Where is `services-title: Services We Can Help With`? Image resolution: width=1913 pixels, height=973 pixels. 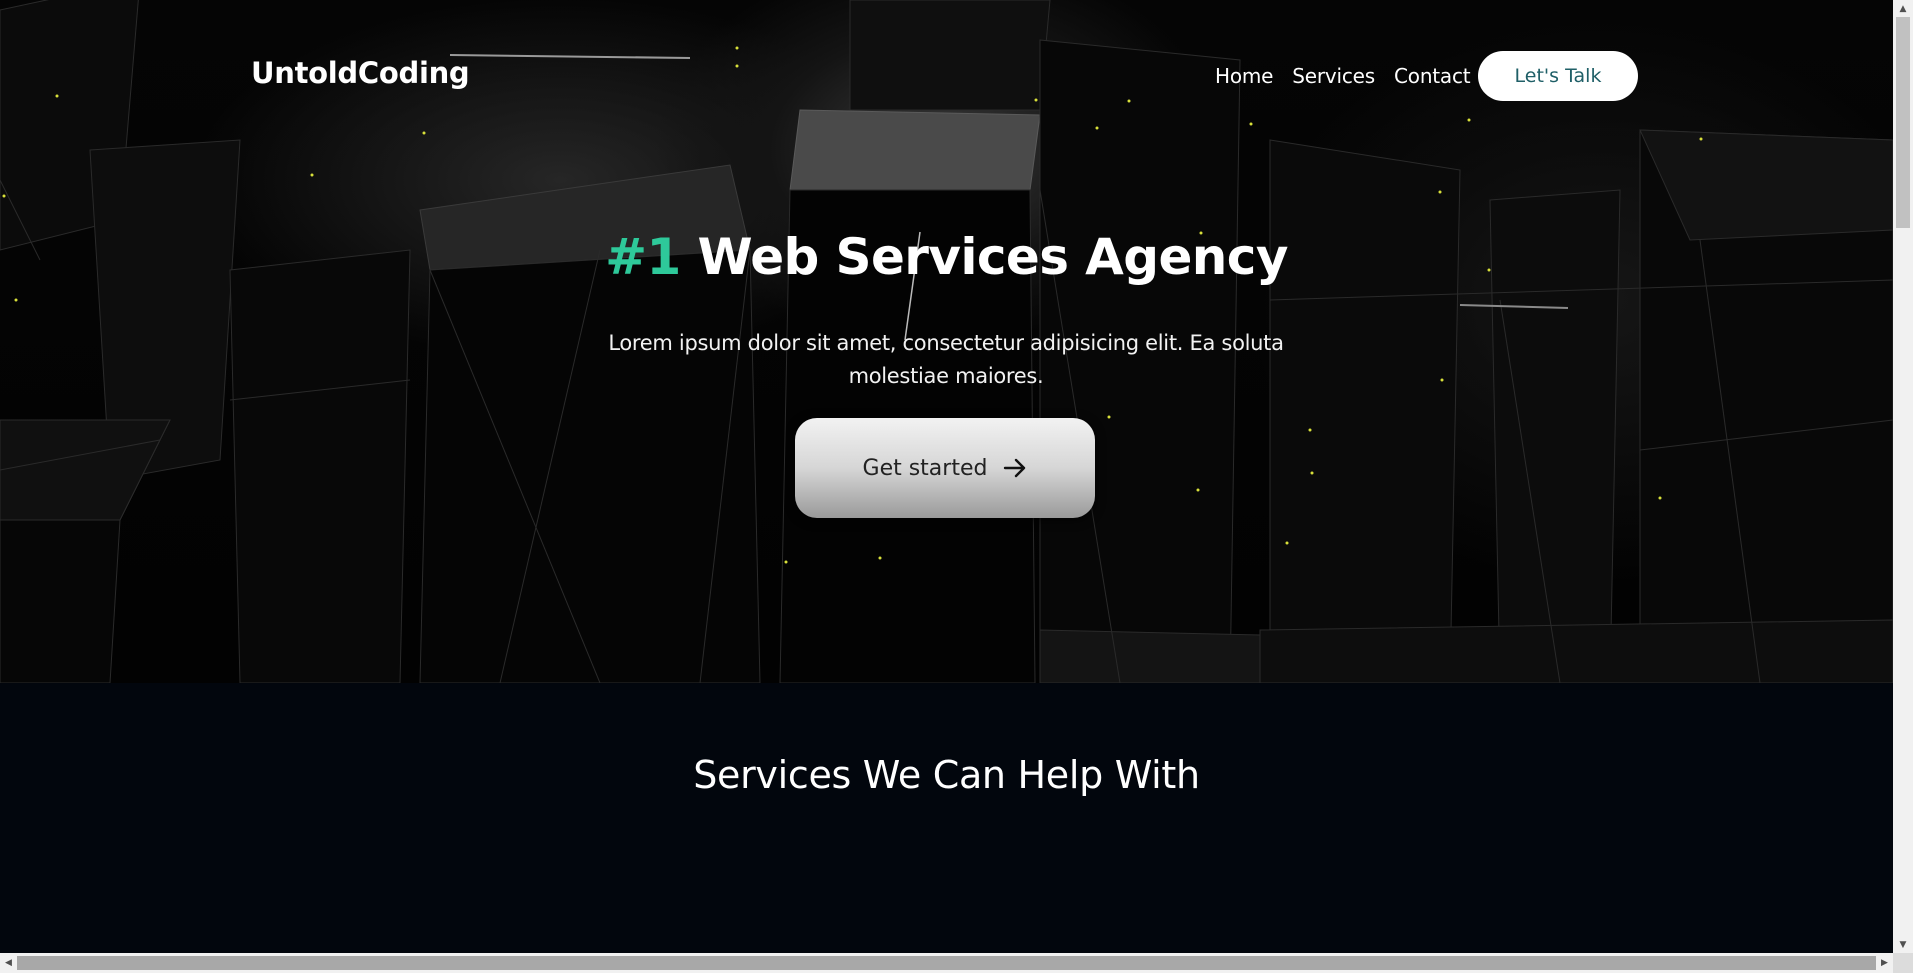 services-title: Services We Can Help With is located at coordinates (946, 775).